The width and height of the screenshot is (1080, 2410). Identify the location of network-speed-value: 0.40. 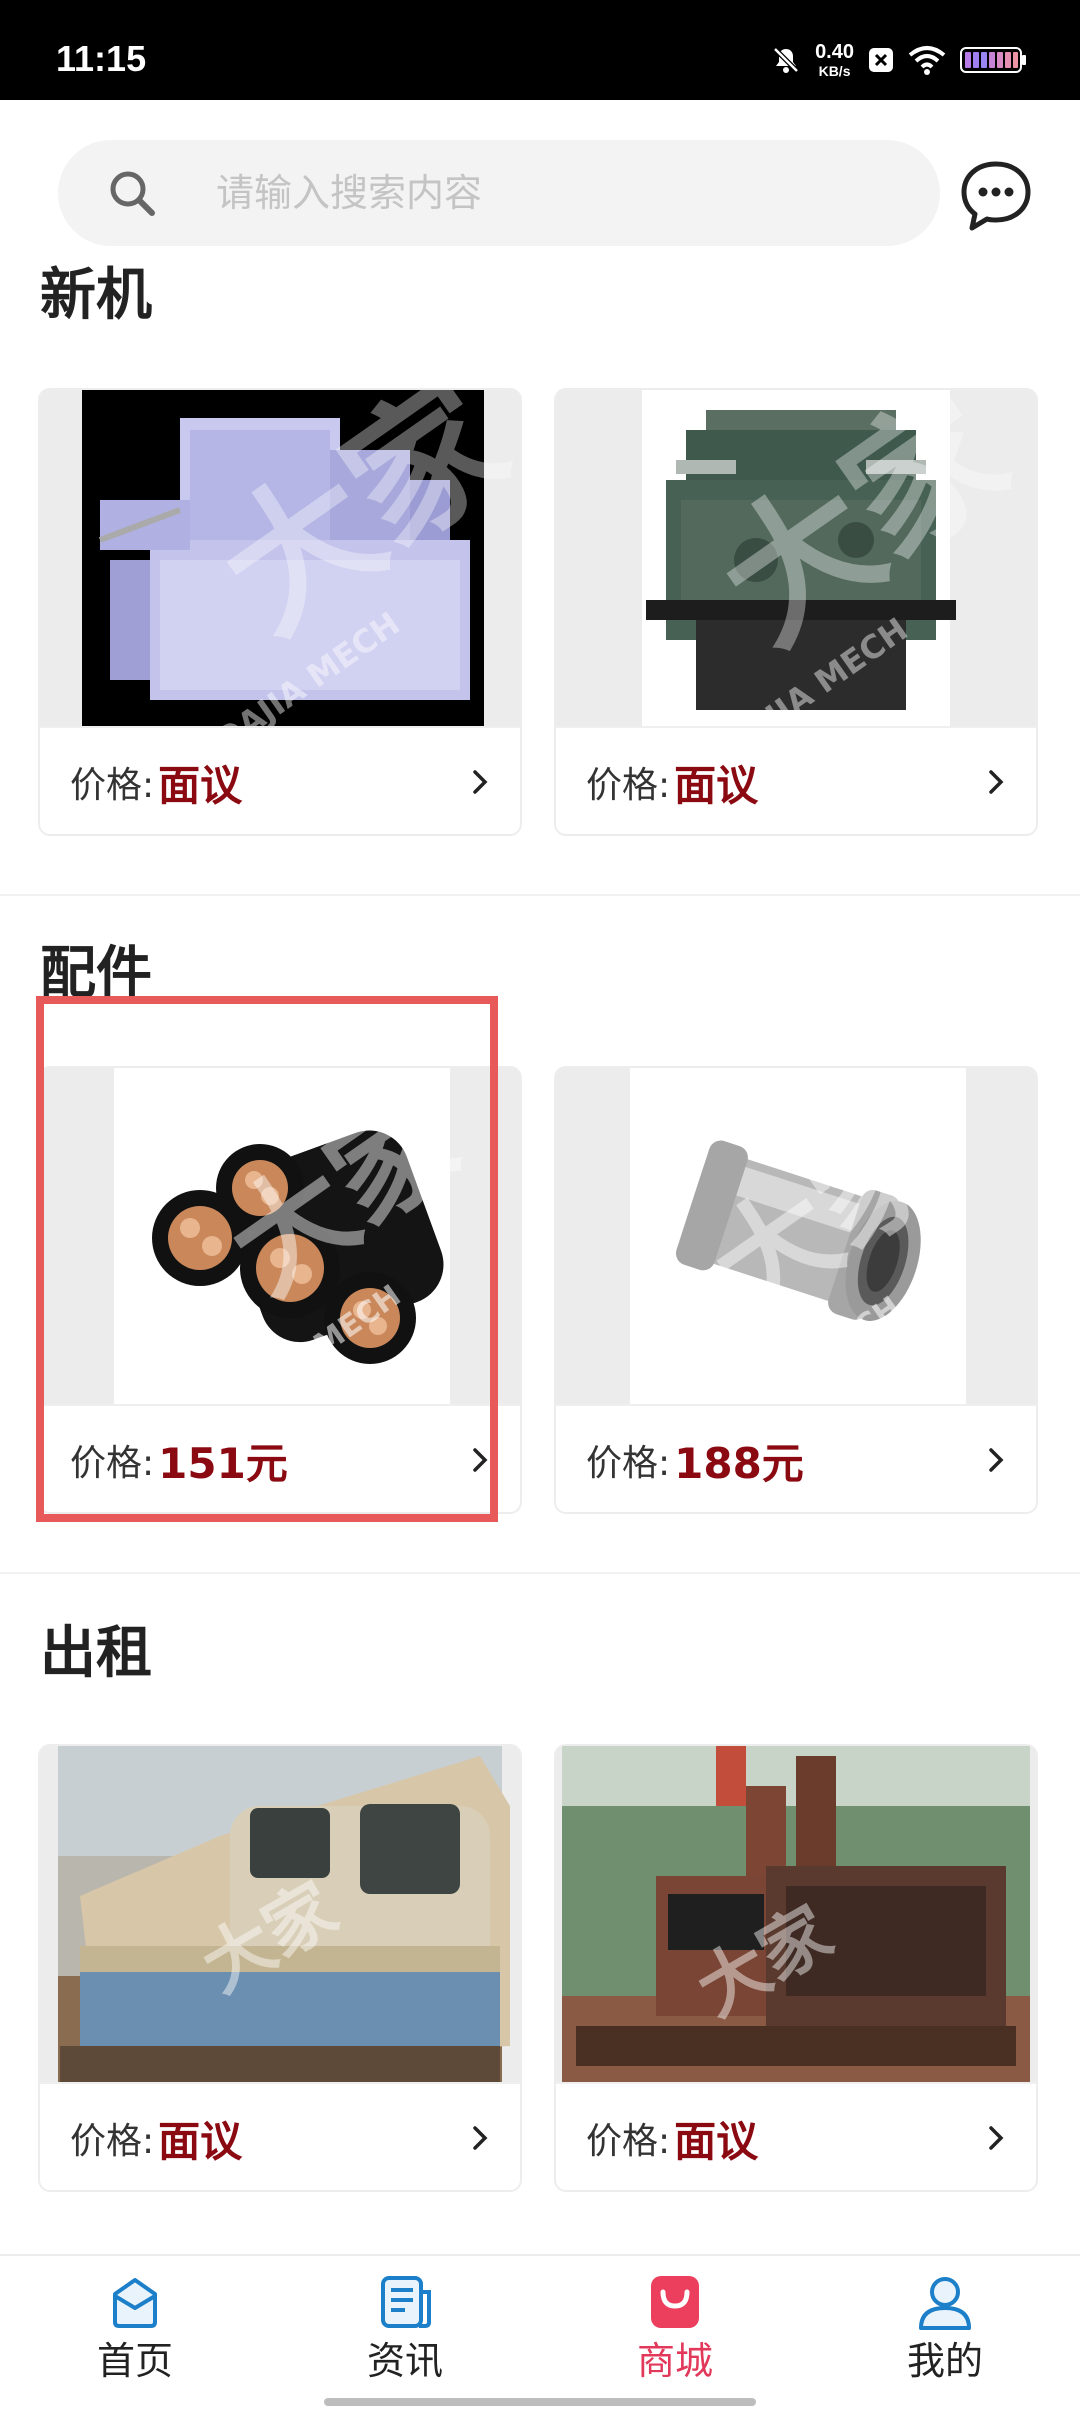
(834, 52).